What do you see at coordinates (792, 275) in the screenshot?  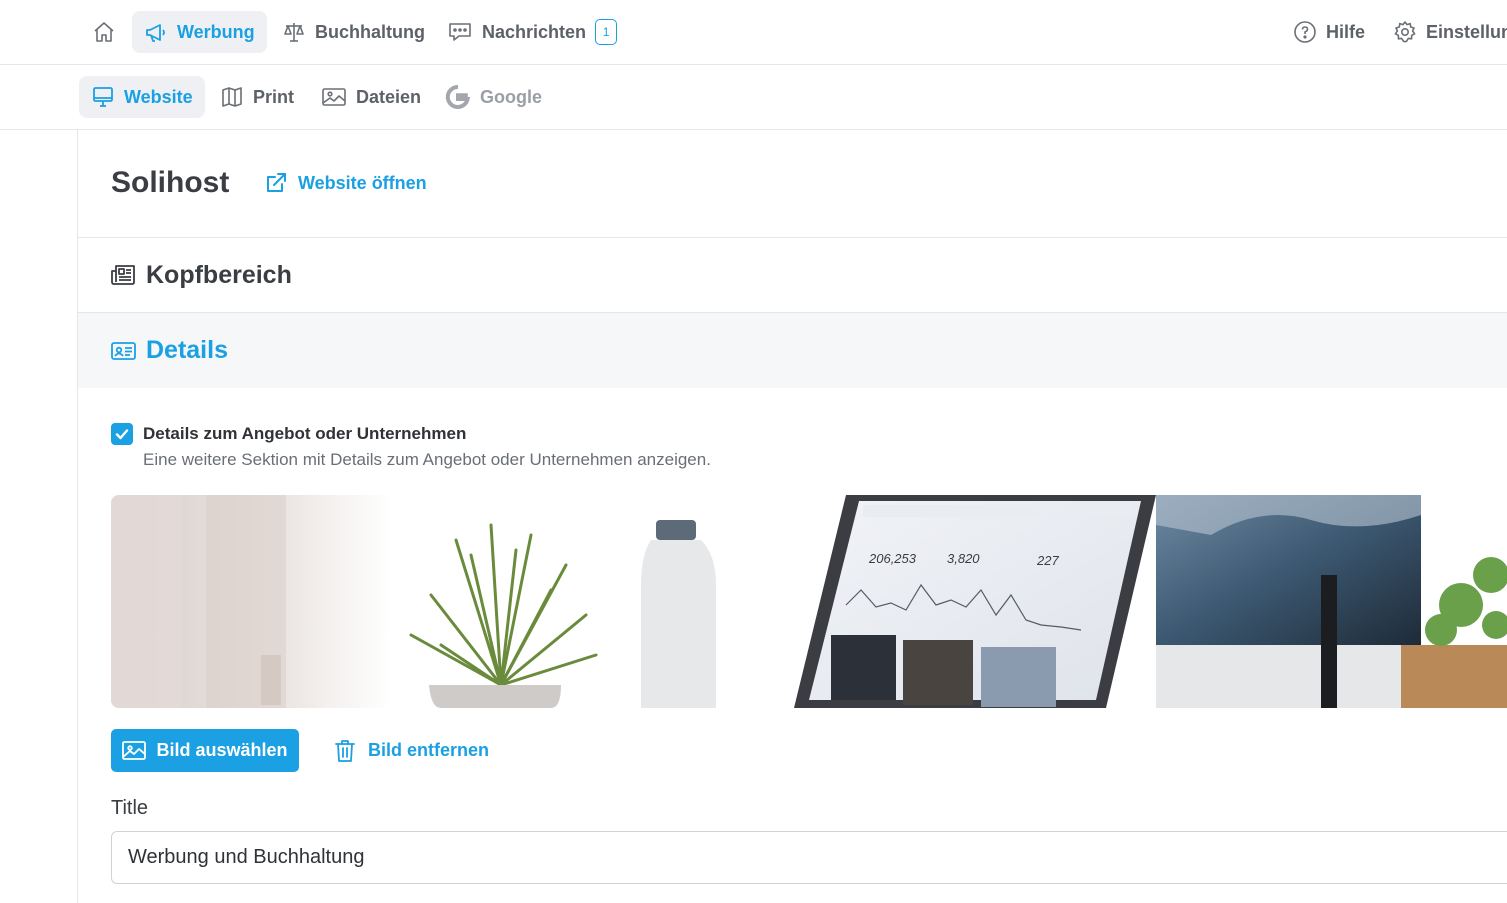 I see `section-kopfbereich: Kopfbereich` at bounding box center [792, 275].